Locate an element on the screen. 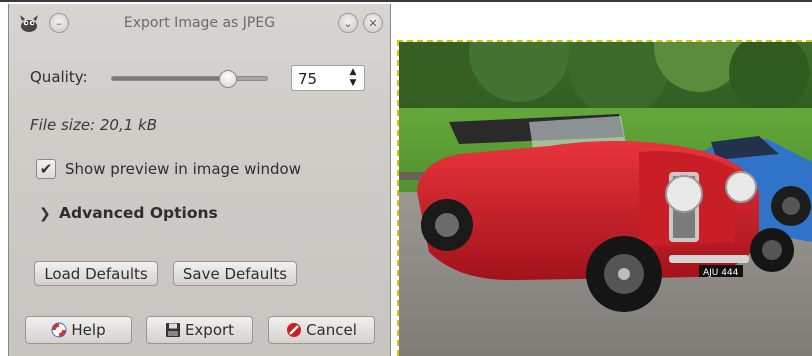  export-button: Export is located at coordinates (199, 330).